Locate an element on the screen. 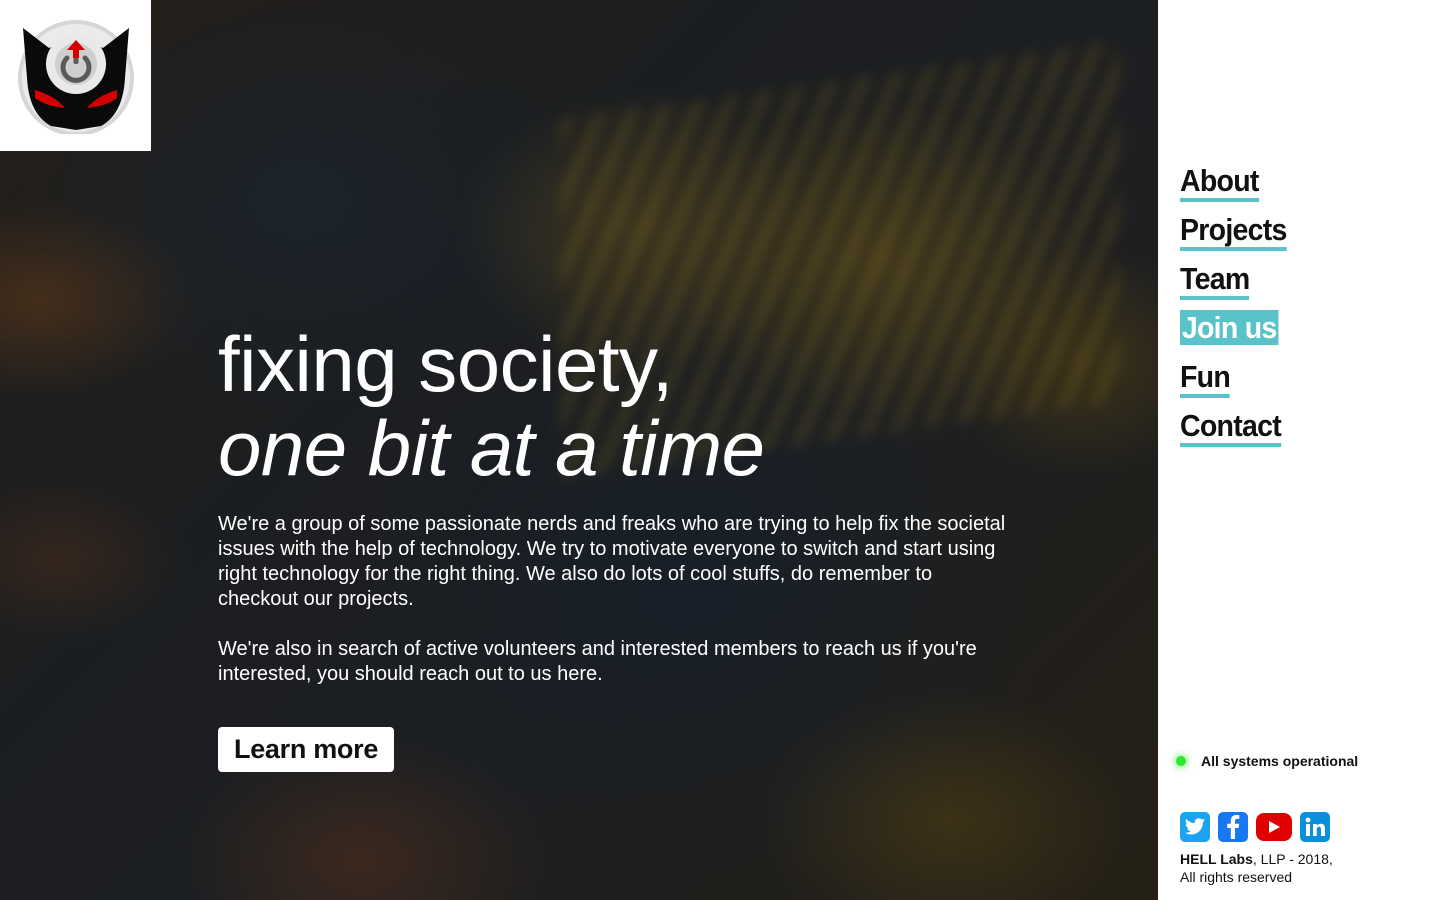 The height and width of the screenshot is (900, 1440). twitter-link is located at coordinates (1195, 827).